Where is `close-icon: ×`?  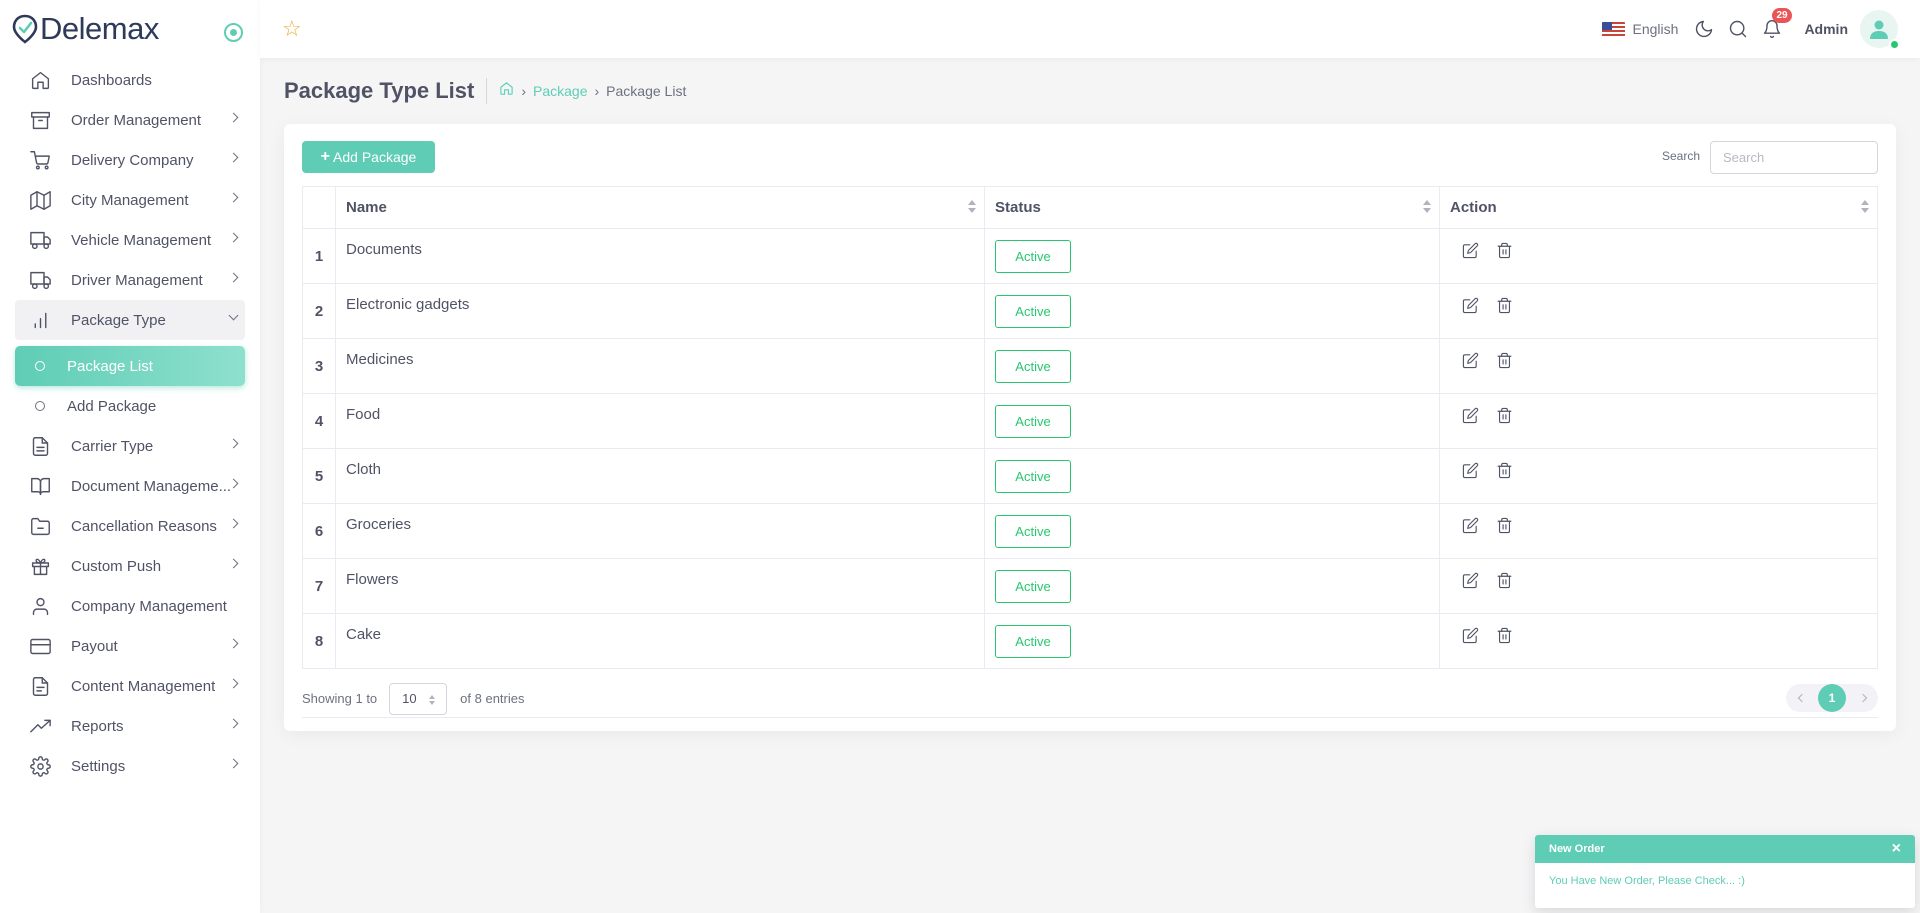
close-icon: × is located at coordinates (1896, 849).